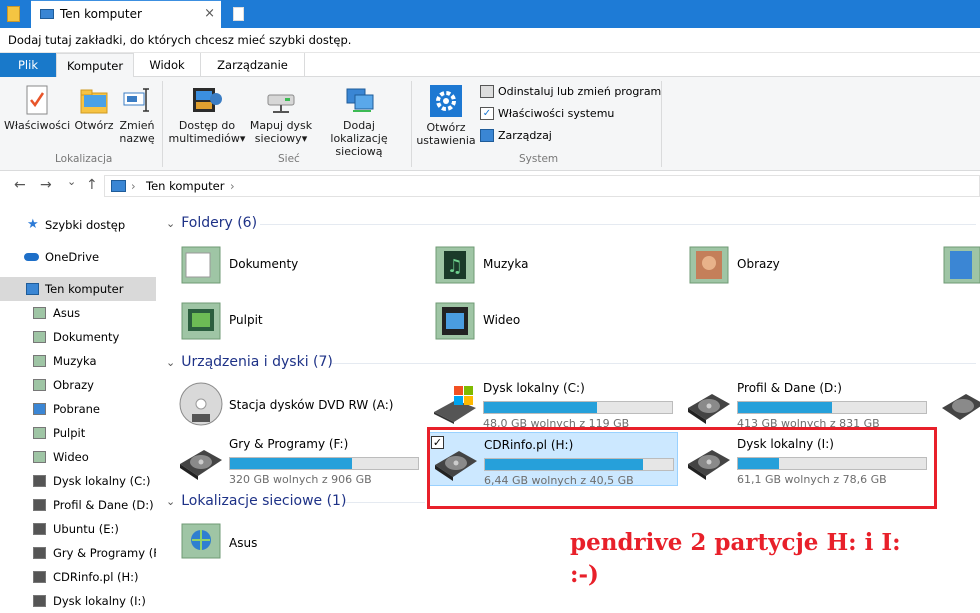 The height and width of the screenshot is (613, 980). I want to click on close-icon: ×, so click(209, 13).